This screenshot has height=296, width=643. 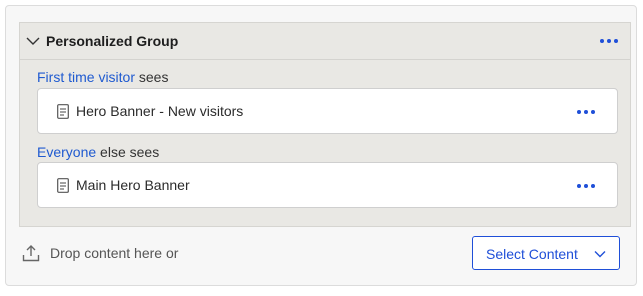 I want to click on audience-link-everyone: Everyone, so click(x=66, y=152).